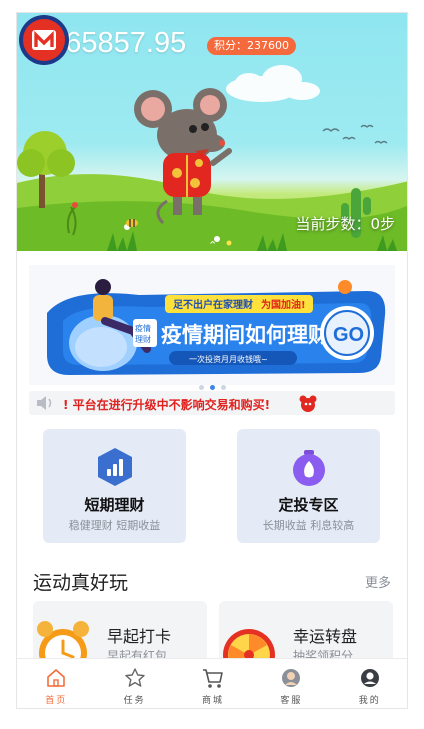 The image size is (424, 729). Describe the element at coordinates (213, 304) in the screenshot. I see `banner-tag-line: 足不出户在家理财` at that location.